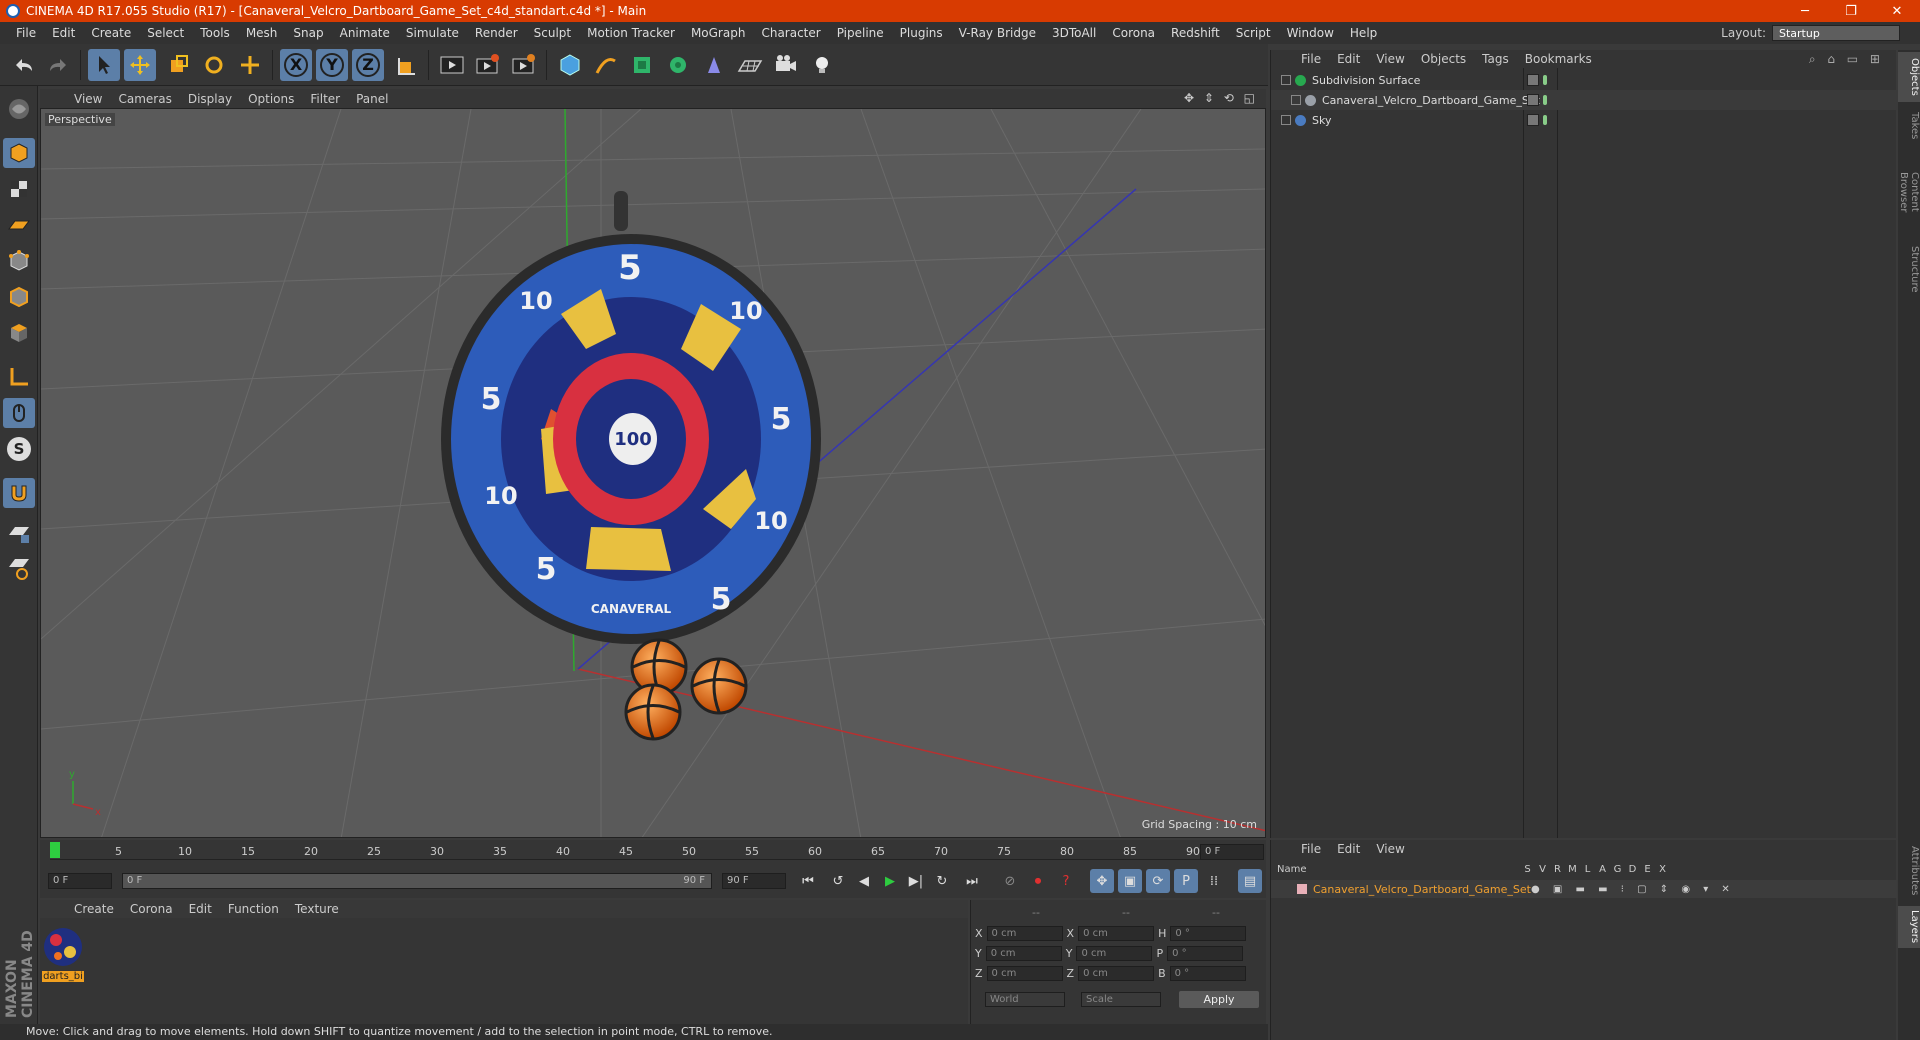 This screenshot has width=1920, height=1040. I want to click on viewport-menu-panel: Panel, so click(372, 99).